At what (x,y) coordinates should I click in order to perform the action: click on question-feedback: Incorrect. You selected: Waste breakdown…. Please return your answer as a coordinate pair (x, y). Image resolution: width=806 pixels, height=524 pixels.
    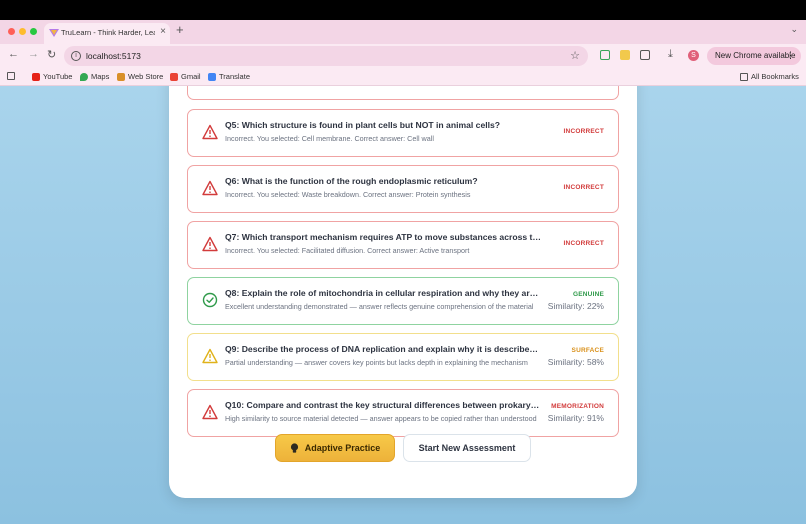
    Looking at the image, I should click on (348, 194).